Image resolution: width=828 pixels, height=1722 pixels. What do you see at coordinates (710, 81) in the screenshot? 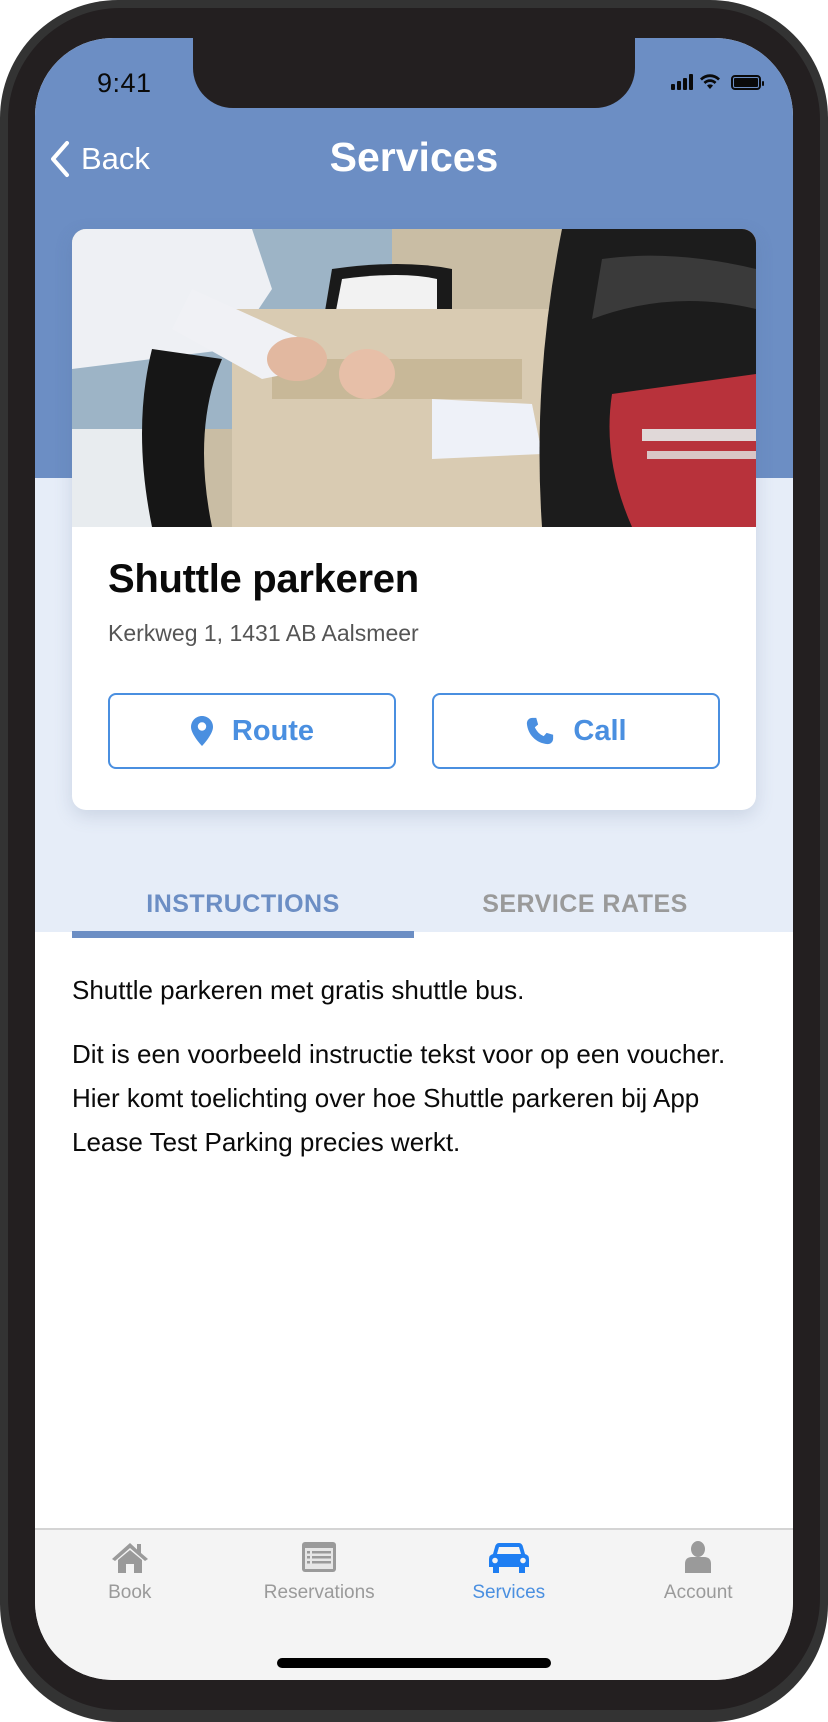
I see `wifi-icon` at bounding box center [710, 81].